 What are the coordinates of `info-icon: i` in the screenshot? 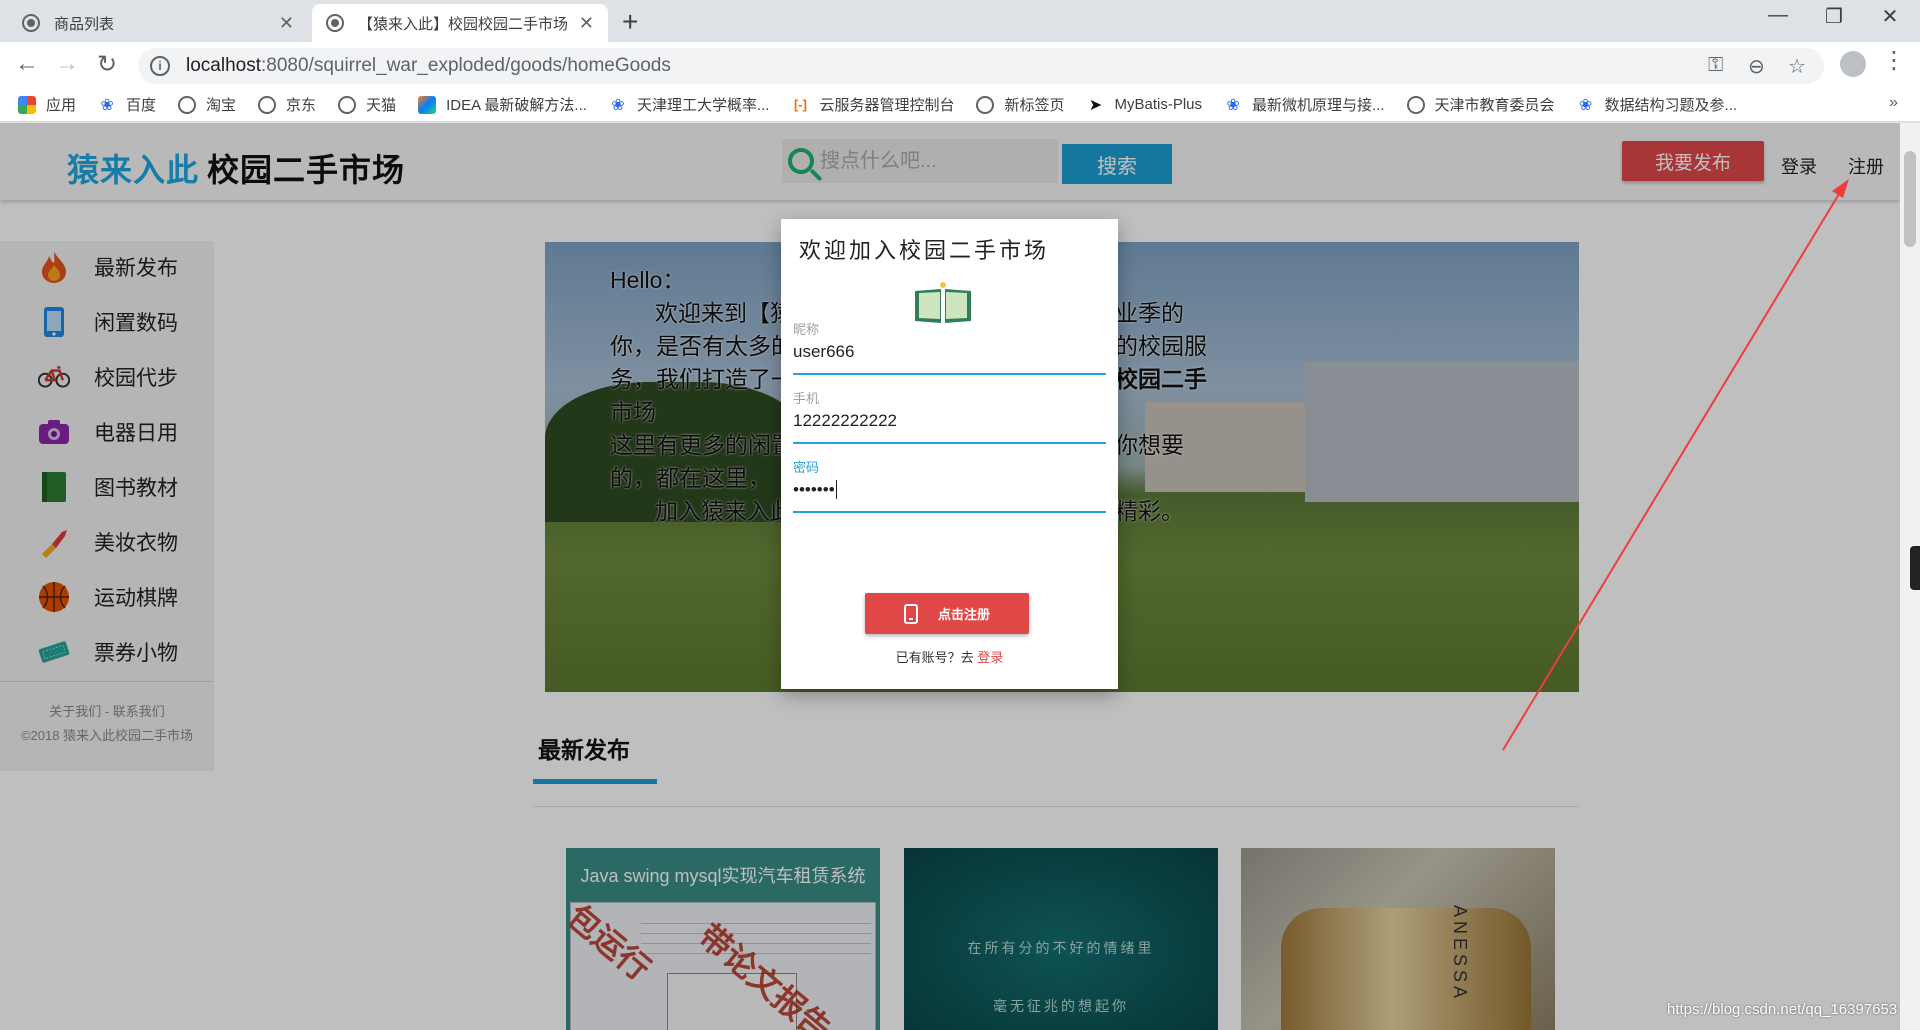 It's located at (160, 66).